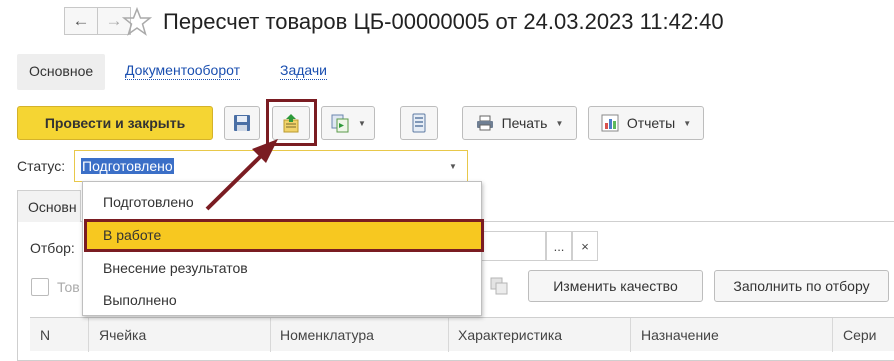 The height and width of the screenshot is (361, 894). What do you see at coordinates (241, 175) in the screenshot?
I see `annotation-arrow` at bounding box center [241, 175].